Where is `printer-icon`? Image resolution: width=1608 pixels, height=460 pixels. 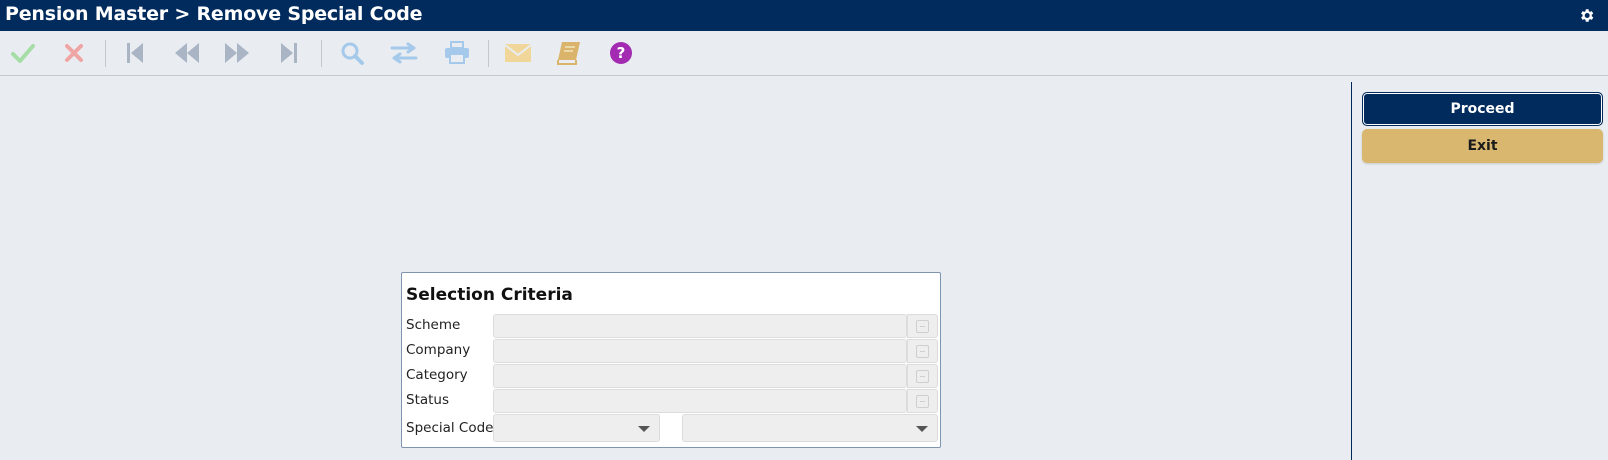
printer-icon is located at coordinates (457, 52).